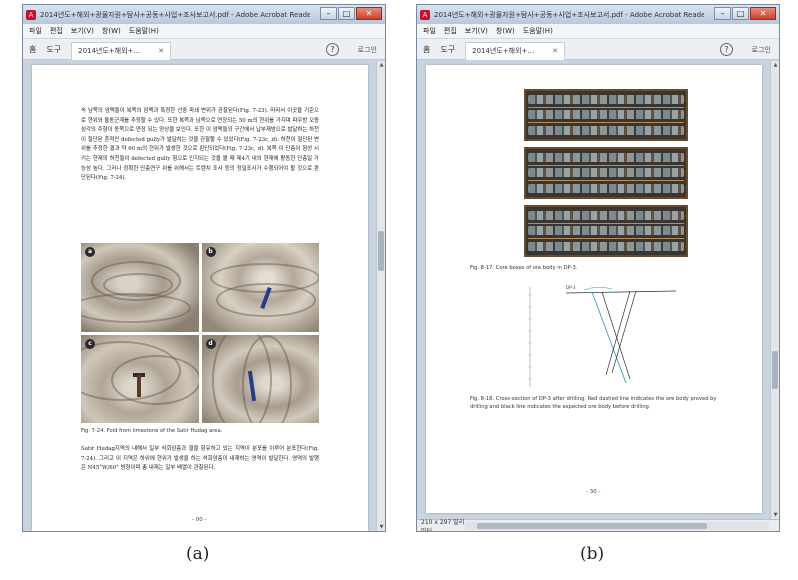 The height and width of the screenshot is (580, 798). Describe the element at coordinates (602, 336) in the screenshot. I see `cross-section-diagram: DP-3` at that location.